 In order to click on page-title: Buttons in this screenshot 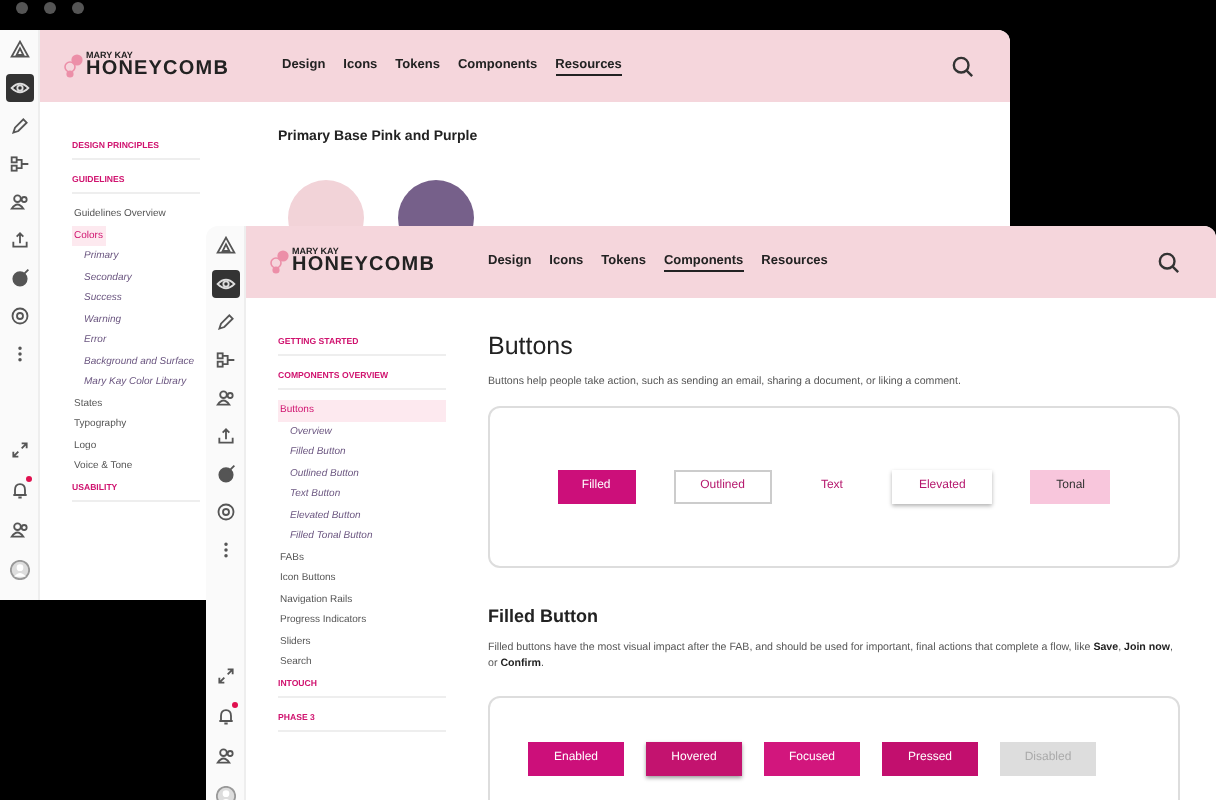, I will do `click(531, 346)`.